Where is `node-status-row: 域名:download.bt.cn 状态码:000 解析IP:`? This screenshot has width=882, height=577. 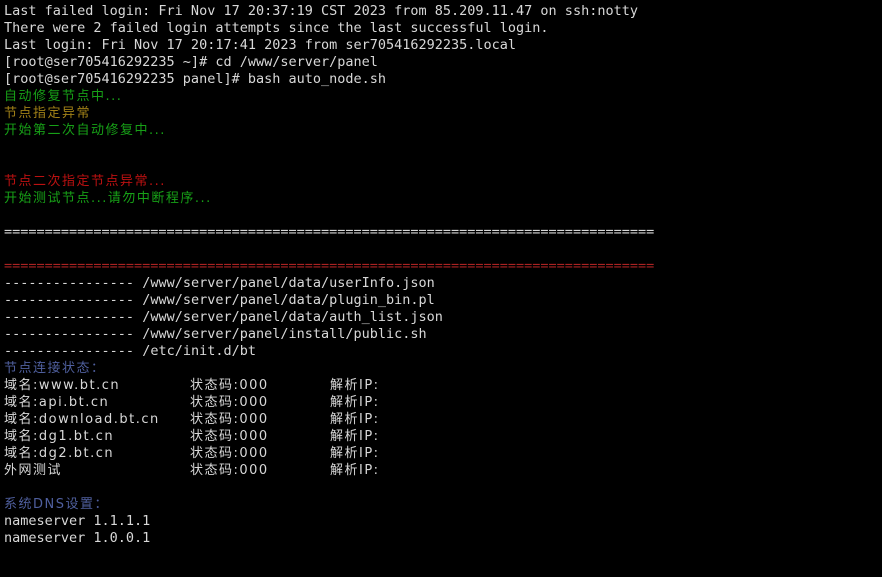
node-status-row: 域名:download.bt.cn 状态码:000 解析IP: is located at coordinates (443, 419).